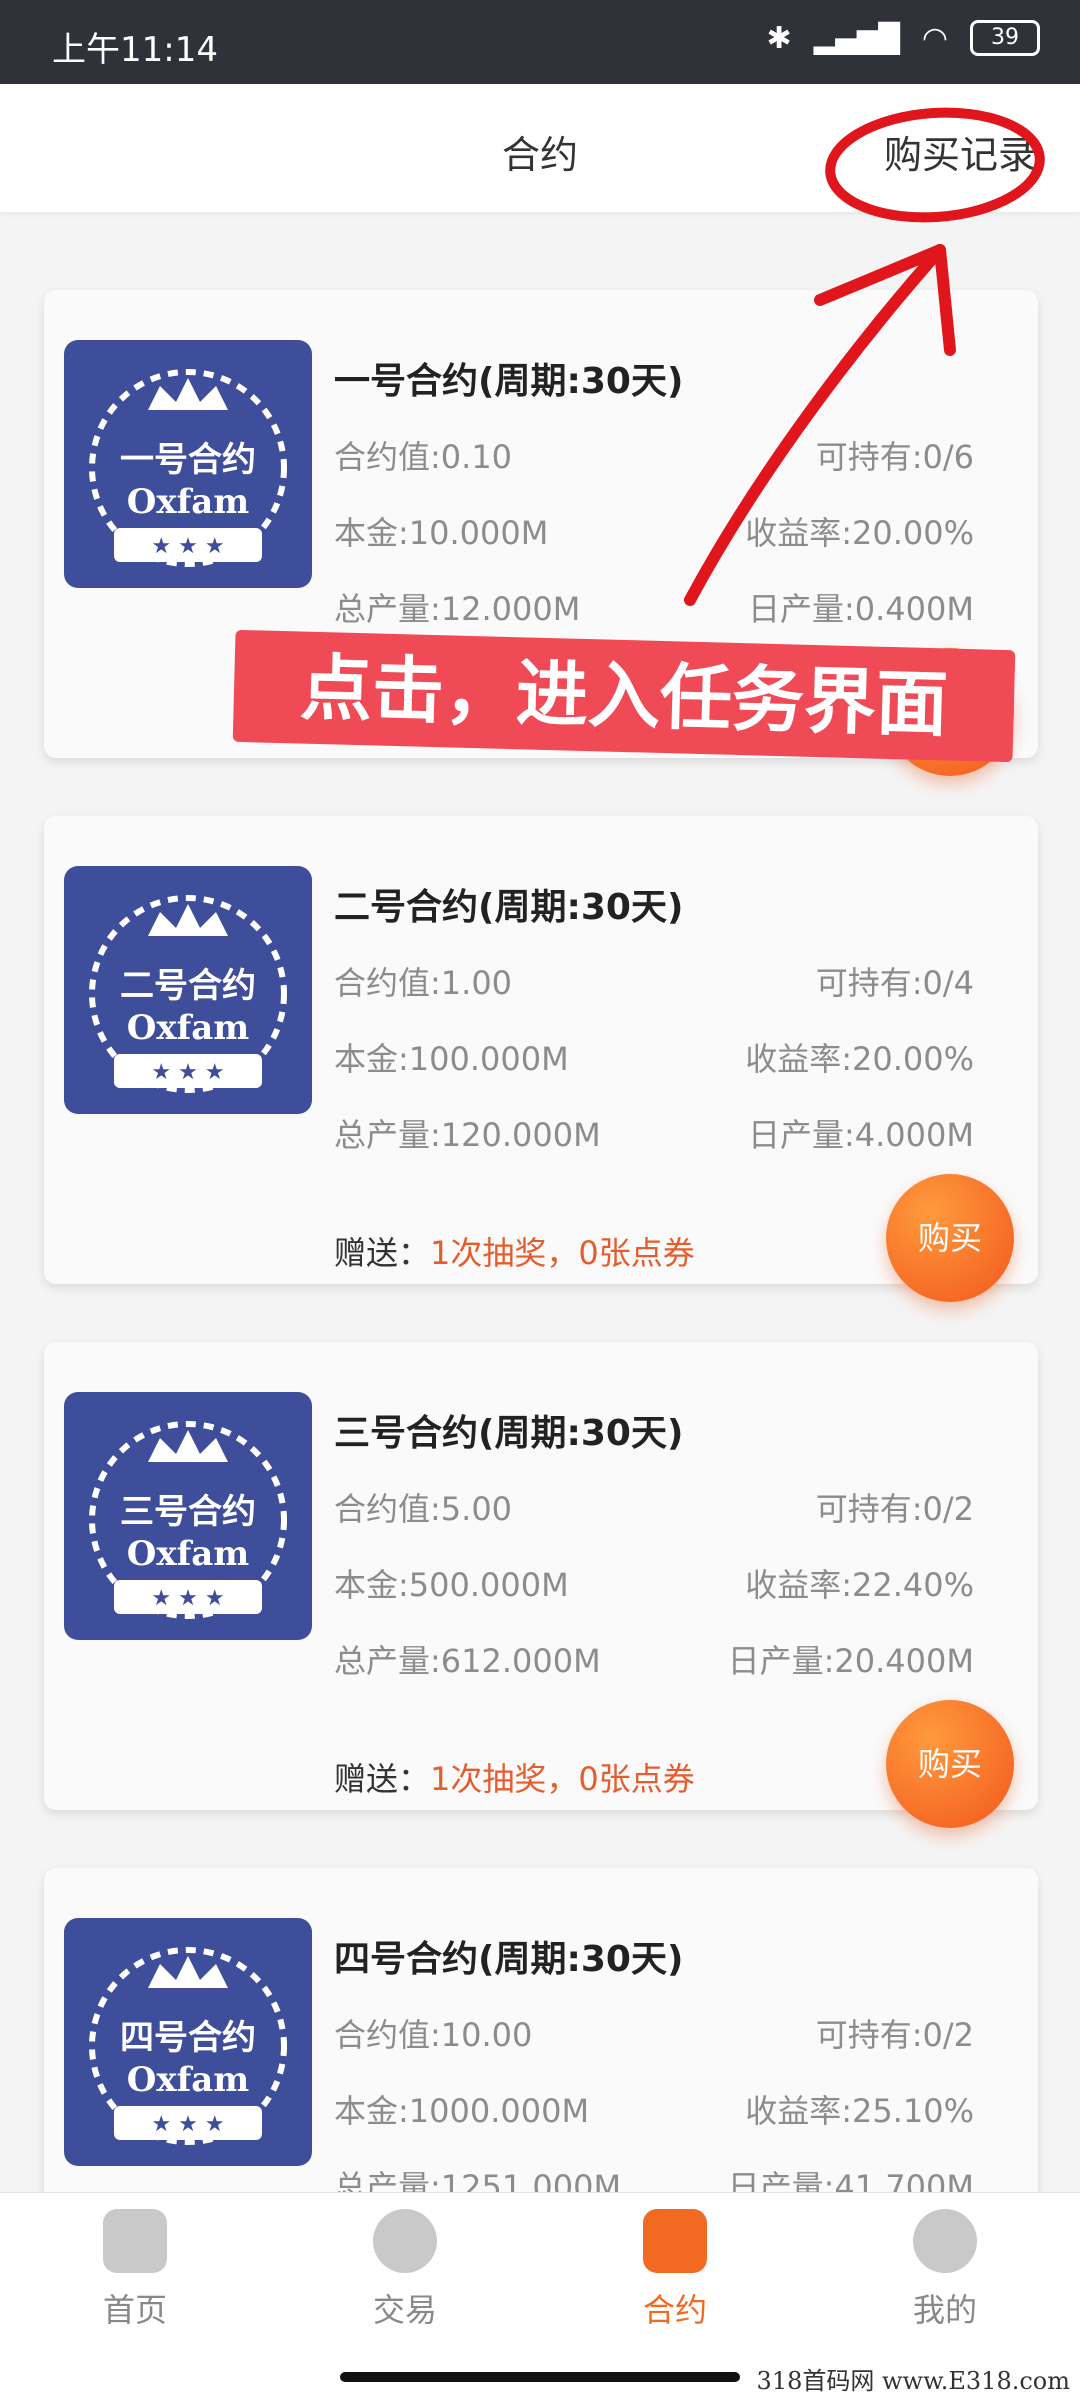 The width and height of the screenshot is (1080, 2401). Describe the element at coordinates (462, 2111) in the screenshot. I see `principal: 本金:1000.000M` at that location.